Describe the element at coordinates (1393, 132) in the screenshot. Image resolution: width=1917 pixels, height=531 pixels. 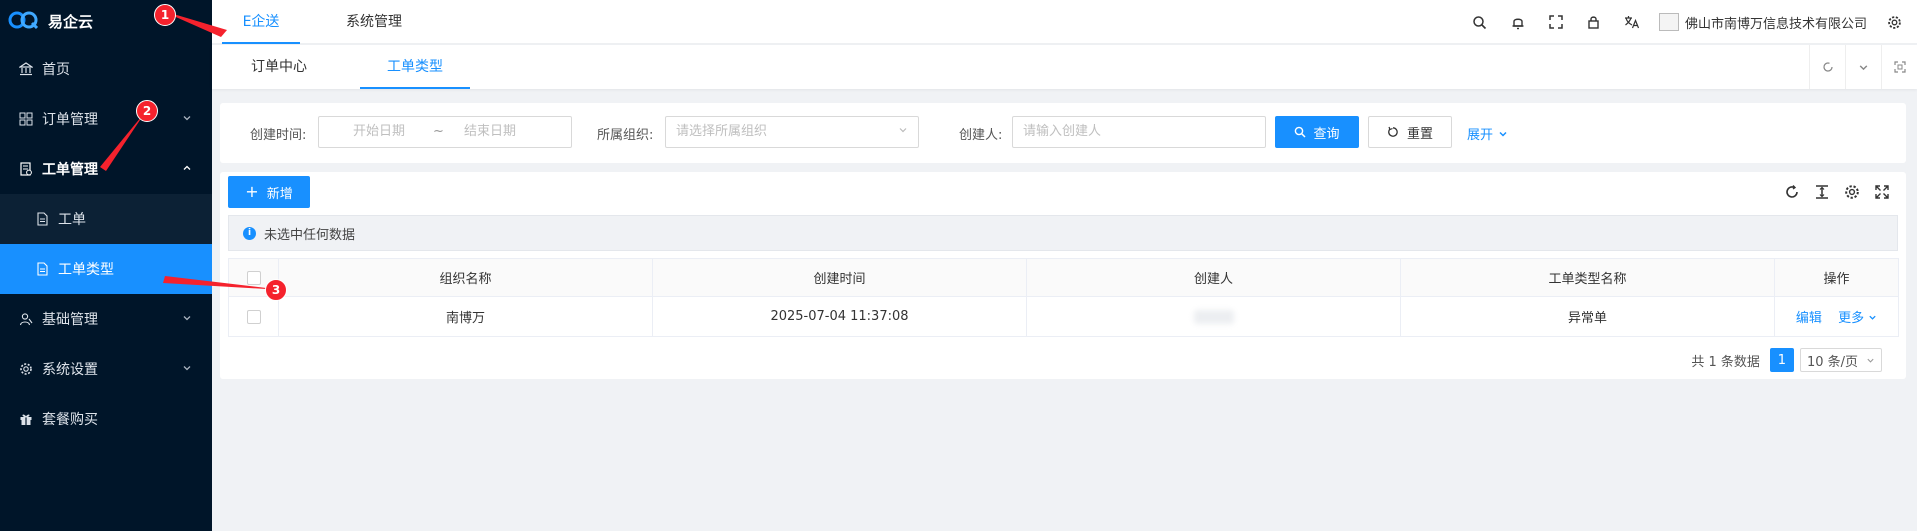
I see `reset-icon` at that location.